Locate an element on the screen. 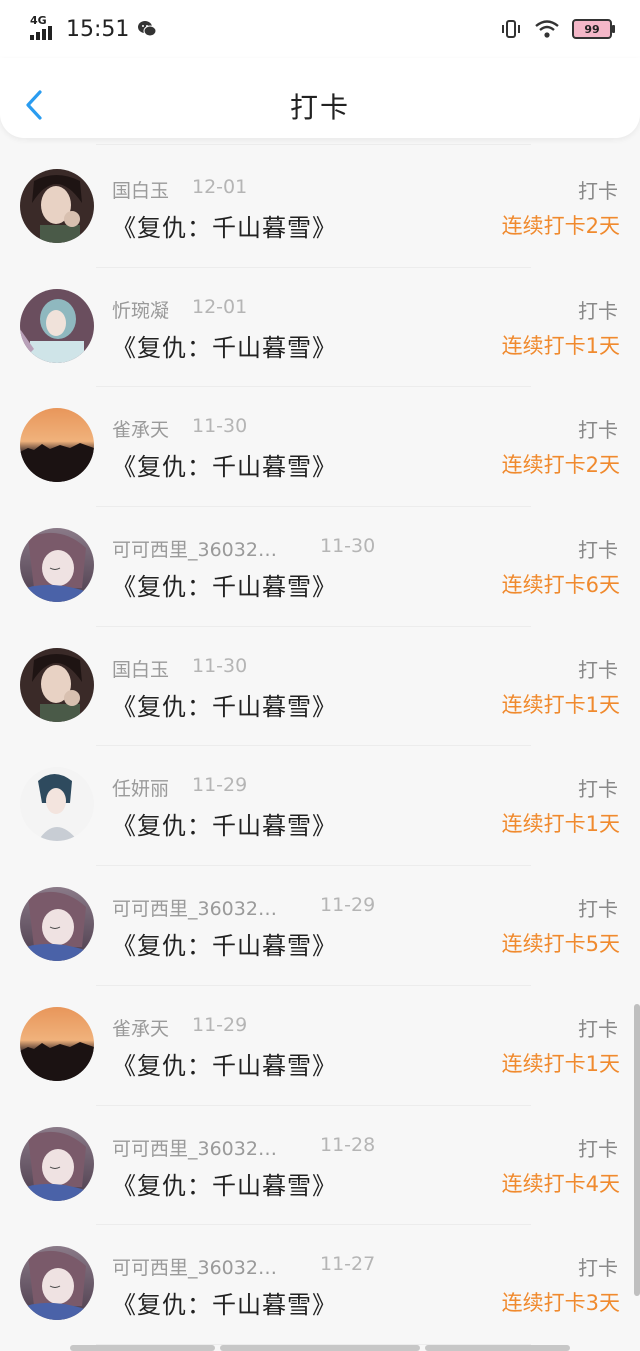 Image resolution: width=640 pixels, height=1351 pixels. list-item: 可可西里_36032… 11-27 《复仇：千山暮雪》 打卡 连续打卡3天 is located at coordinates (320, 1285).